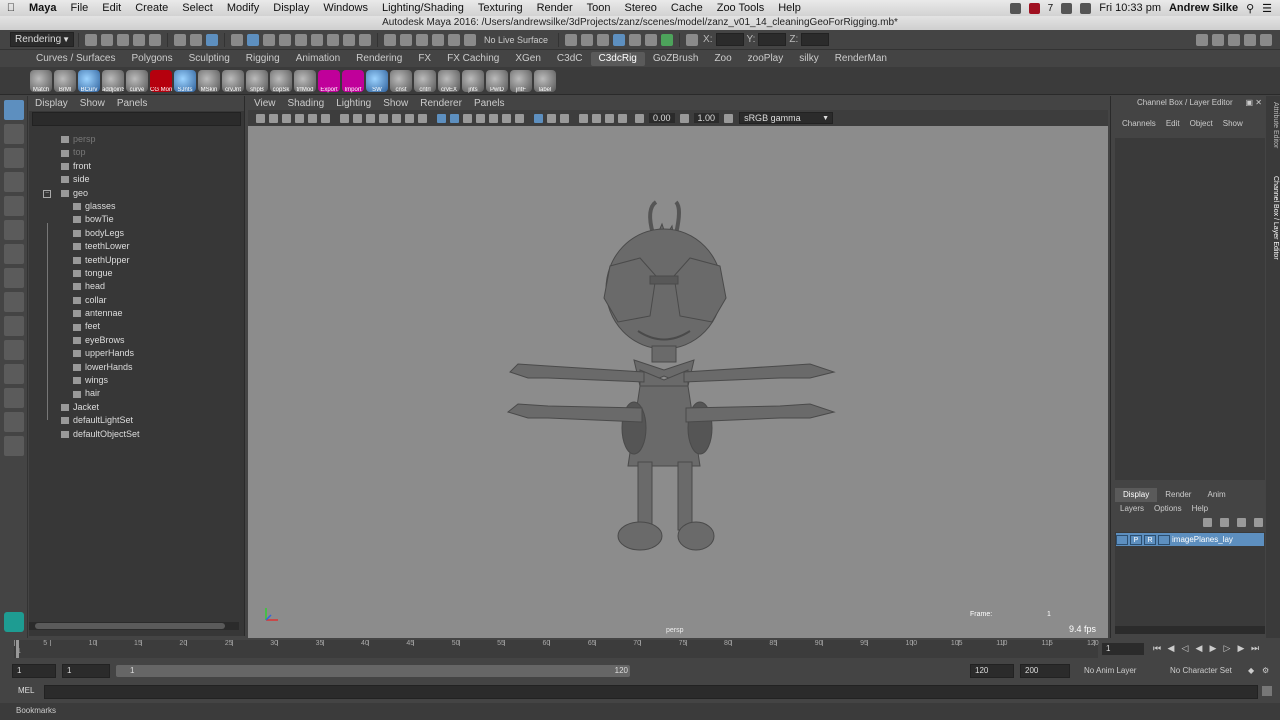 Image resolution: width=1280 pixels, height=720 pixels. Describe the element at coordinates (473, 81) in the screenshot. I see `shelf-button-jnts: jnts` at that location.